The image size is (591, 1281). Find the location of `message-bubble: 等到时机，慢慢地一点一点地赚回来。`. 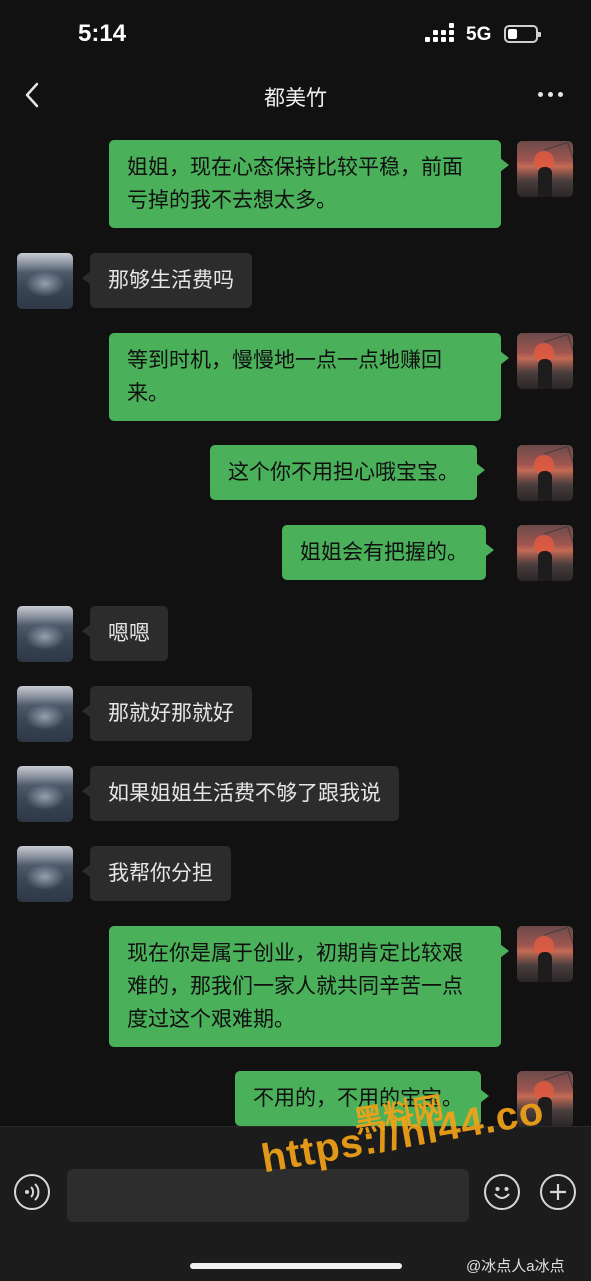

message-bubble: 等到时机，慢慢地一点一点地赚回来。 is located at coordinates (309, 377).